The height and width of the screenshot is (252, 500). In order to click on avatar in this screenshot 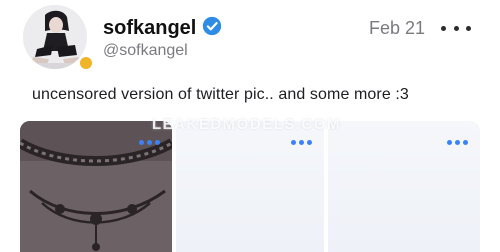, I will do `click(55, 37)`.